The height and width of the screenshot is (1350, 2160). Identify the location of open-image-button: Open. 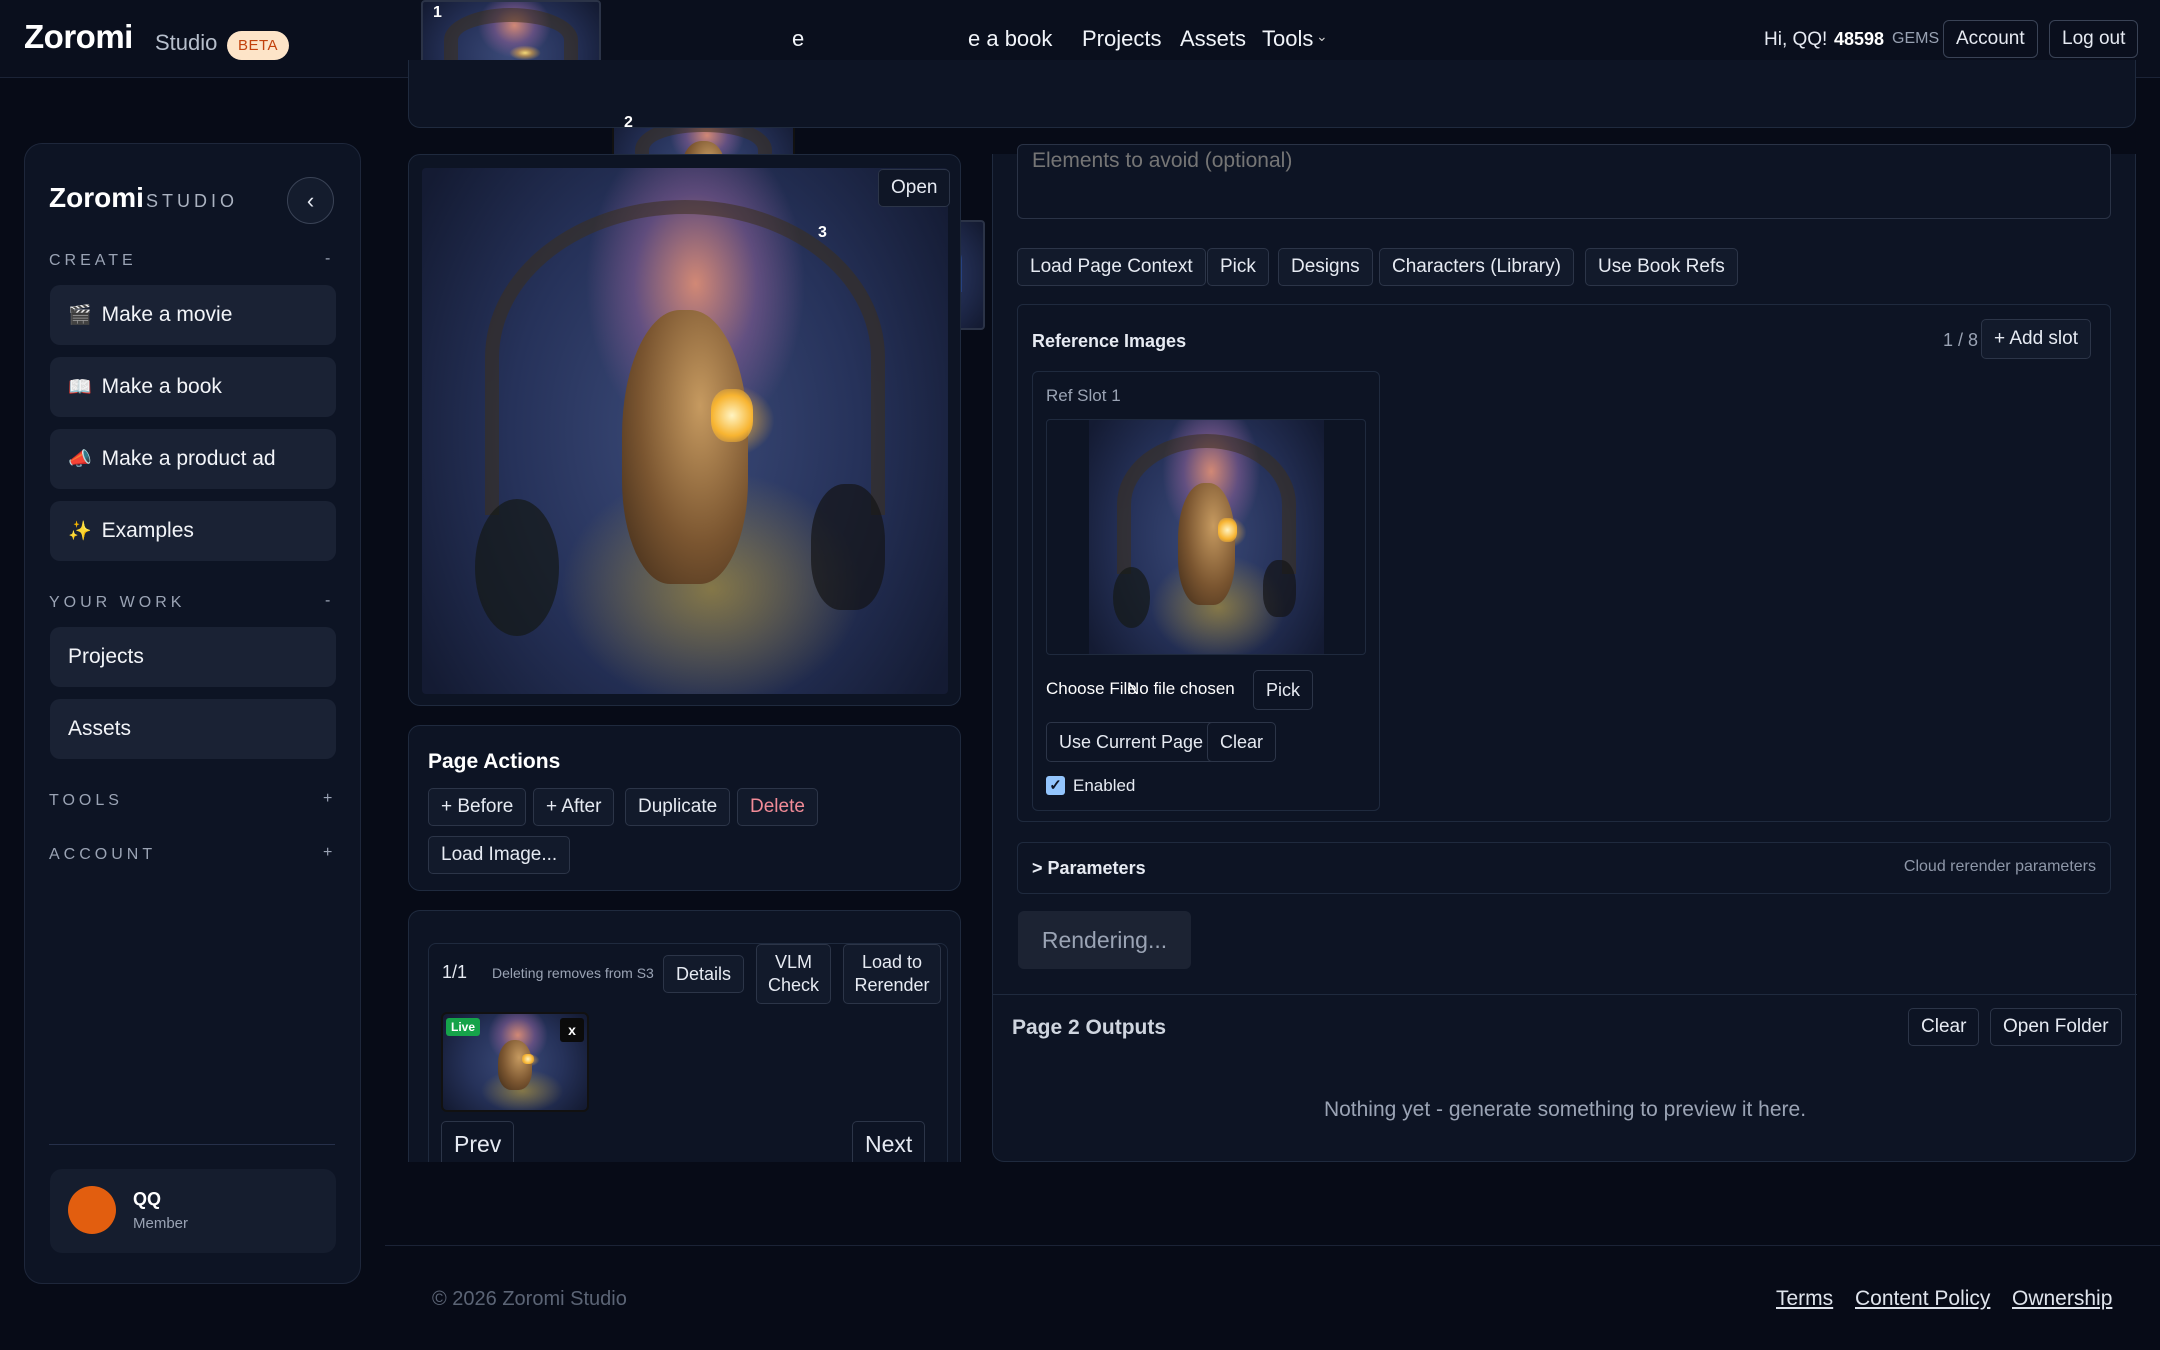
(914, 188).